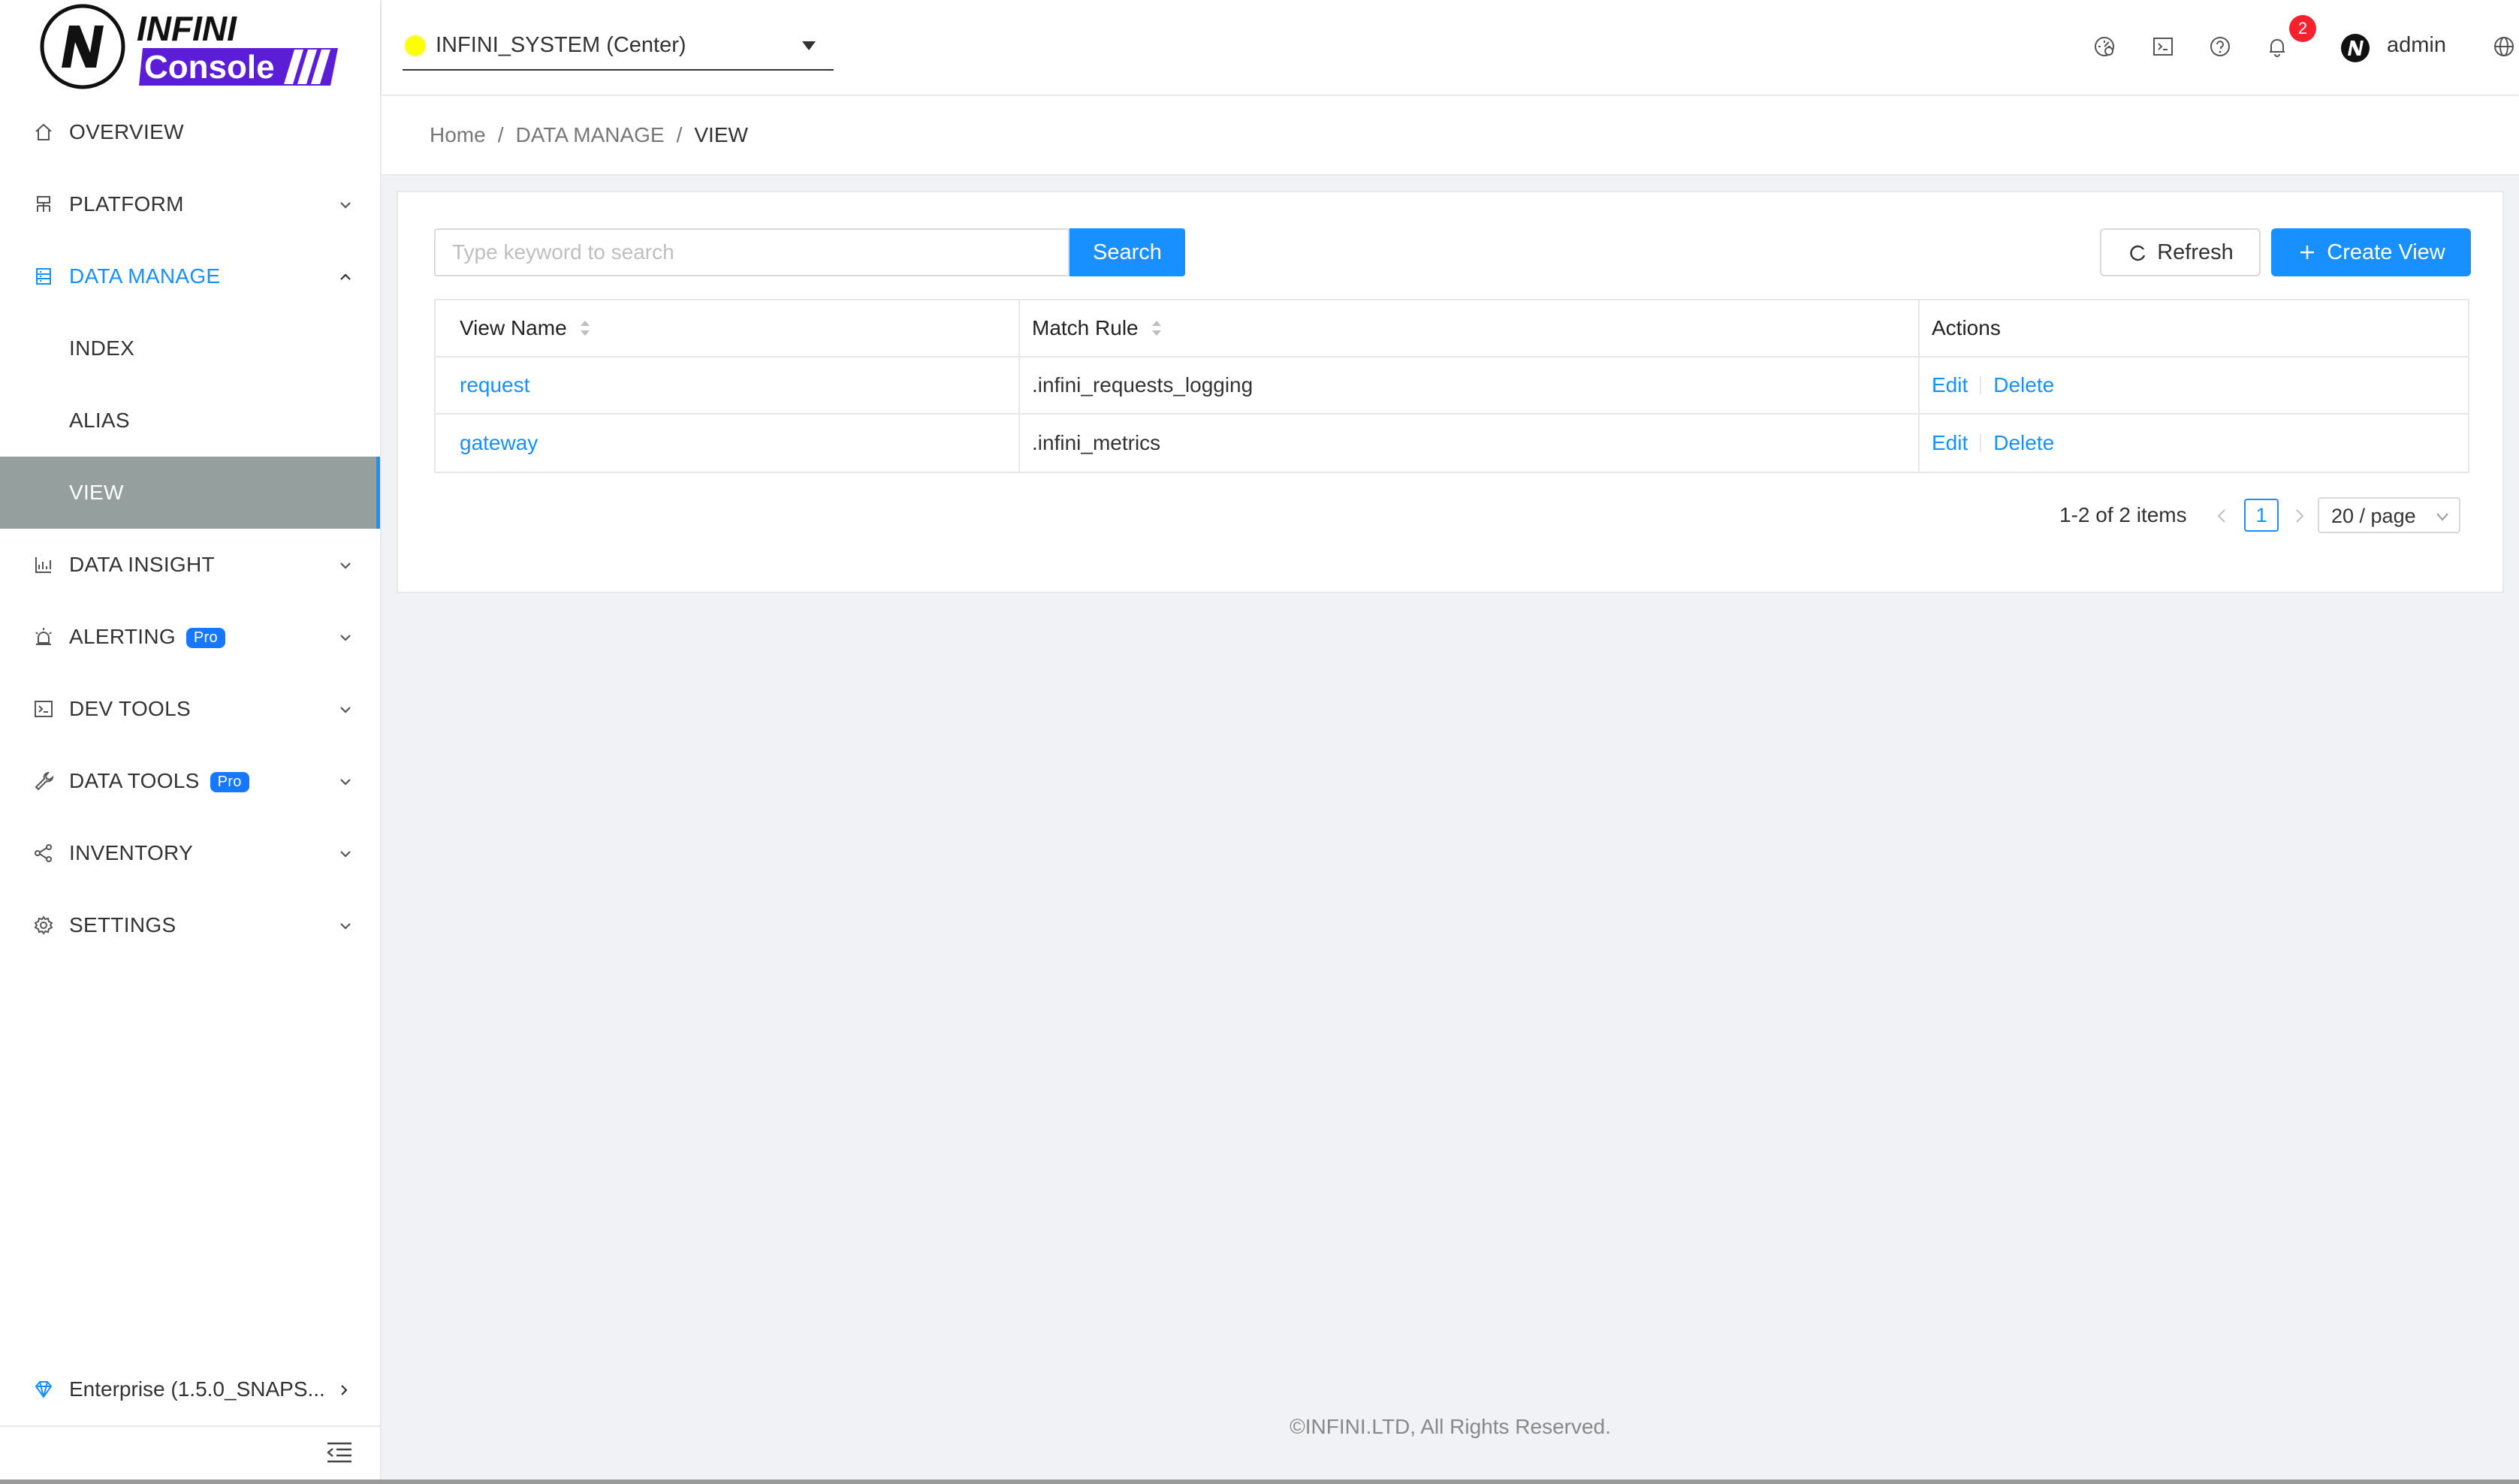  I want to click on sidebar-item-data-tools: DATA TOOLS Pro, so click(190, 781).